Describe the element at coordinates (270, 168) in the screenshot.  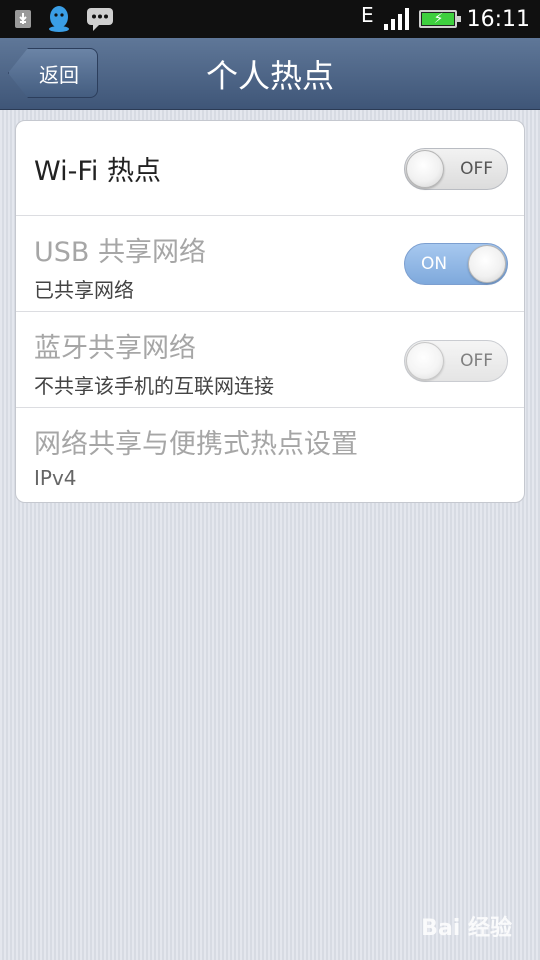
I see `wifi-hotspot-row: Wi-Fi 热点 OFF` at that location.